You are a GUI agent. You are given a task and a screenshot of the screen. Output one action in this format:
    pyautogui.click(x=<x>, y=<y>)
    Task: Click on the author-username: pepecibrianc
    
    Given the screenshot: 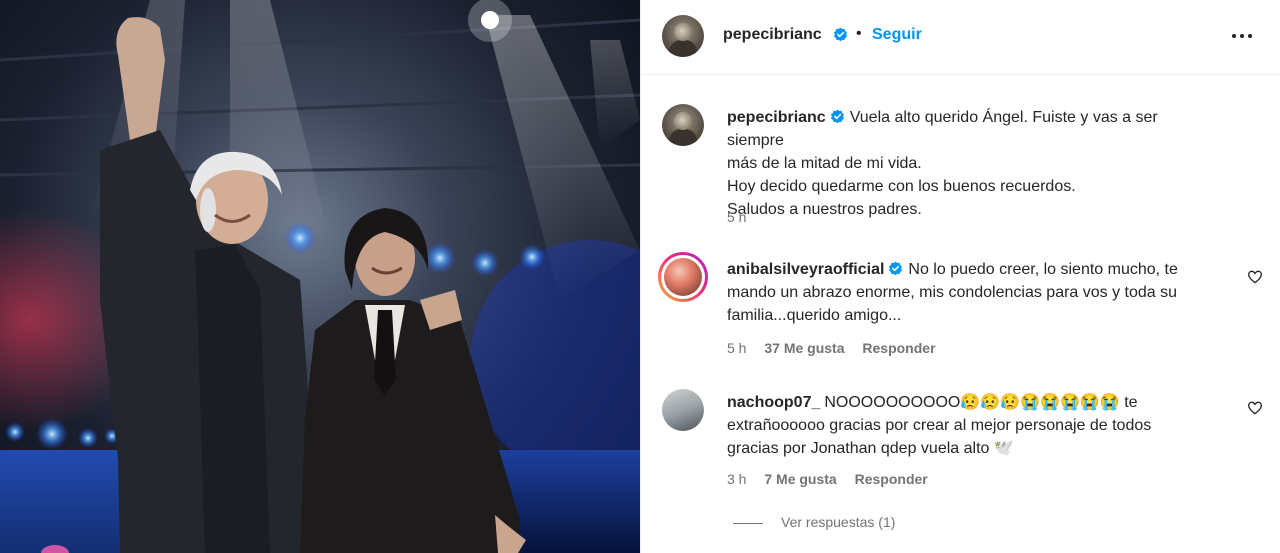 What is the action you would take?
    pyautogui.click(x=772, y=35)
    